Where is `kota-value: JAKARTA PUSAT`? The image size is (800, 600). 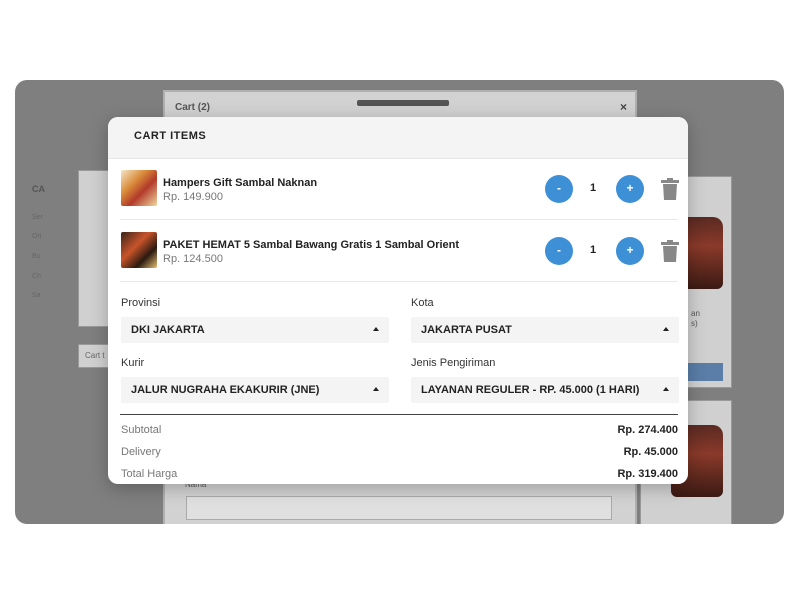
kota-value: JAKARTA PUSAT is located at coordinates (466, 330).